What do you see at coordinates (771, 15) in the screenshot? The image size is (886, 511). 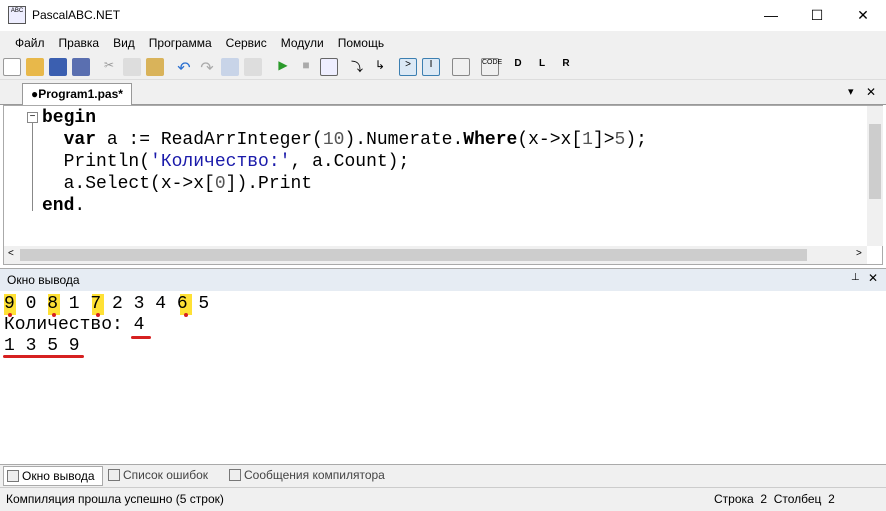 I see `minimize-button: —` at bounding box center [771, 15].